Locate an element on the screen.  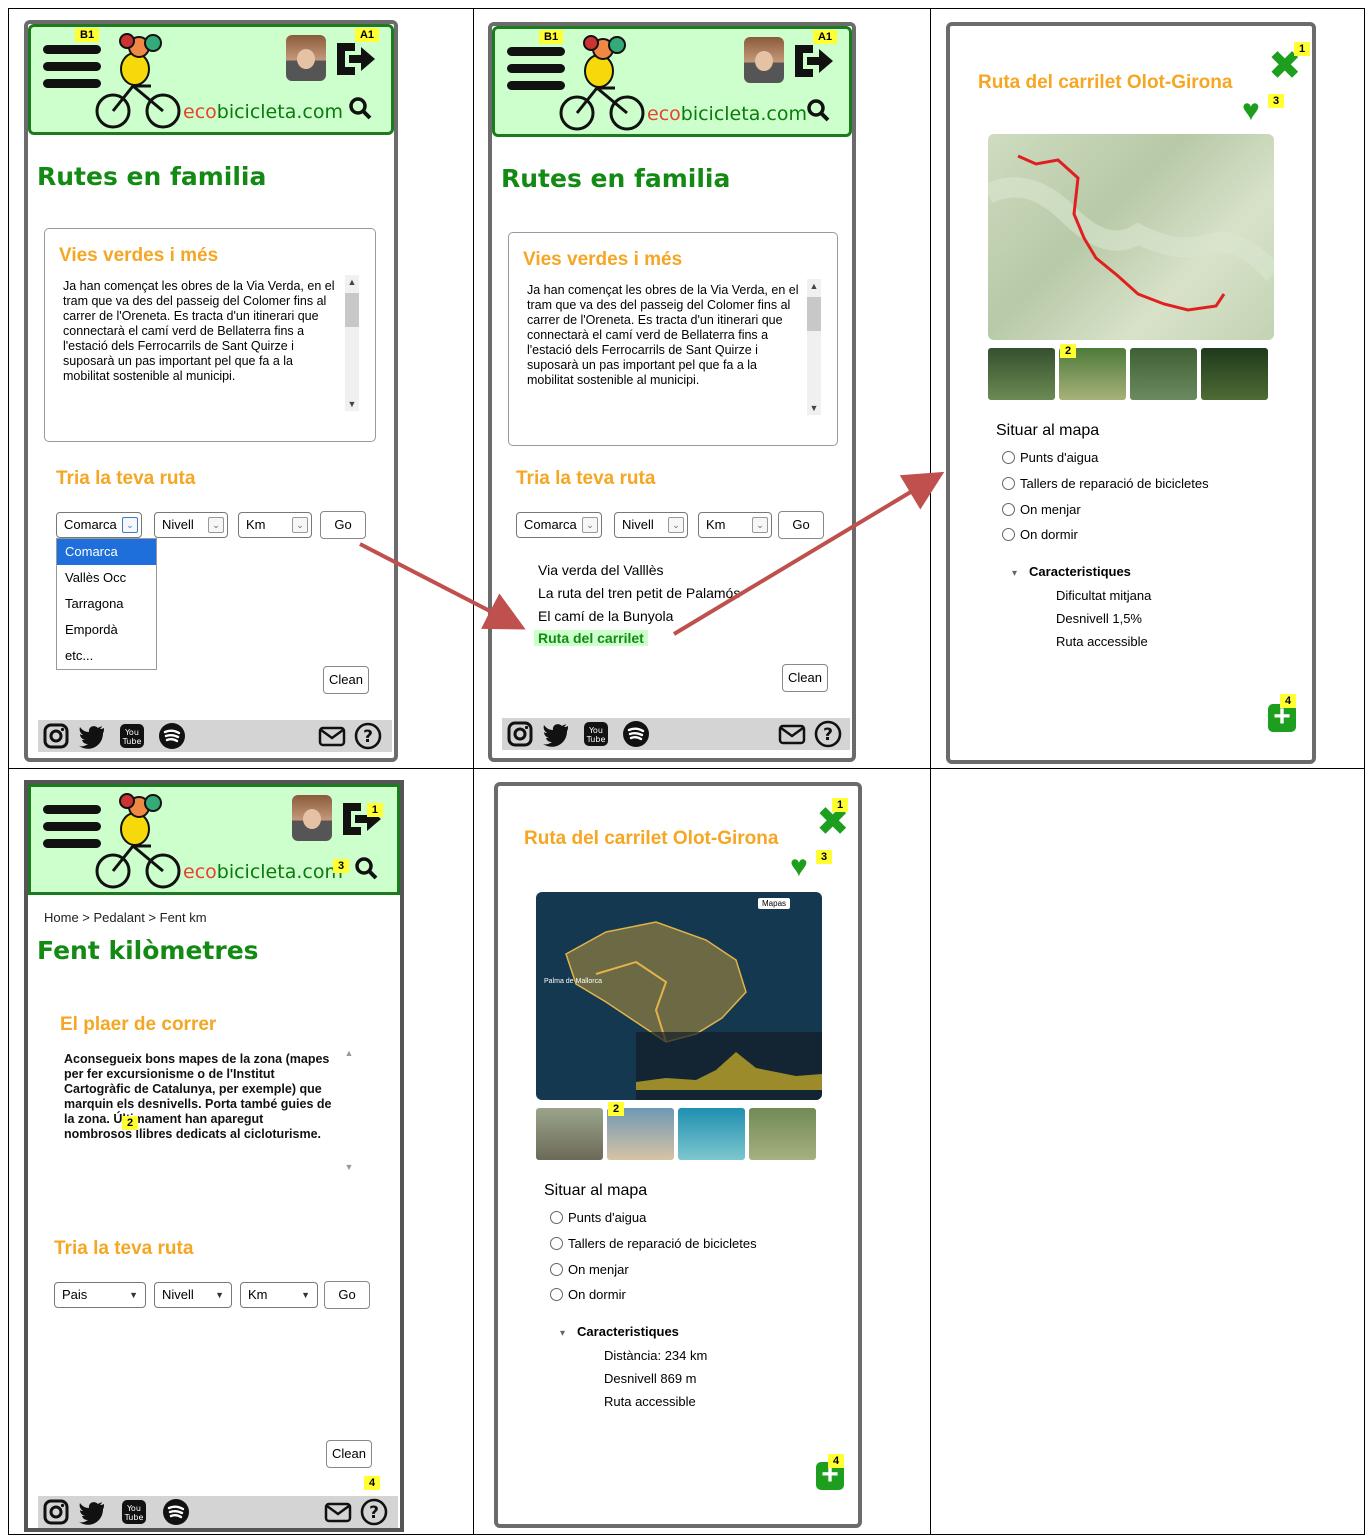
elevation-profile is located at coordinates (729, 1066).